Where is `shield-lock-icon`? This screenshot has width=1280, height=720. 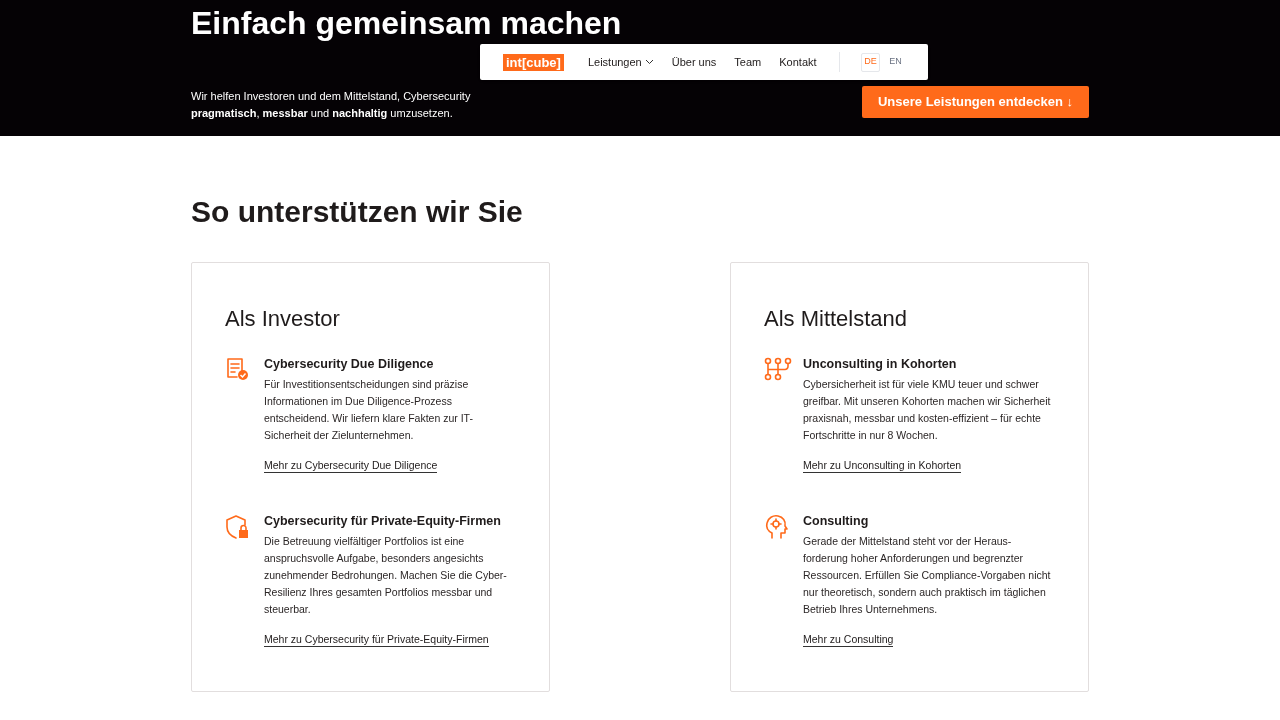 shield-lock-icon is located at coordinates (237, 527).